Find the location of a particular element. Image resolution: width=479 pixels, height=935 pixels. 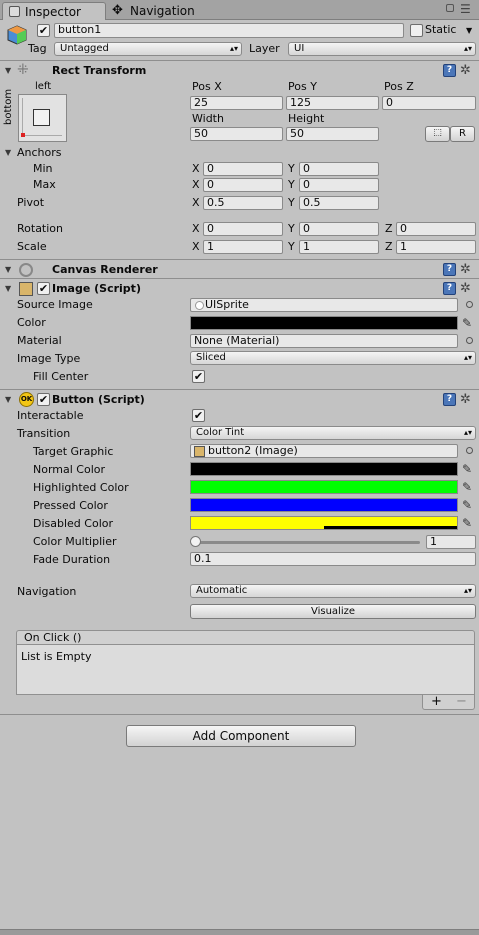

scale-y-field: 1 is located at coordinates (339, 247).